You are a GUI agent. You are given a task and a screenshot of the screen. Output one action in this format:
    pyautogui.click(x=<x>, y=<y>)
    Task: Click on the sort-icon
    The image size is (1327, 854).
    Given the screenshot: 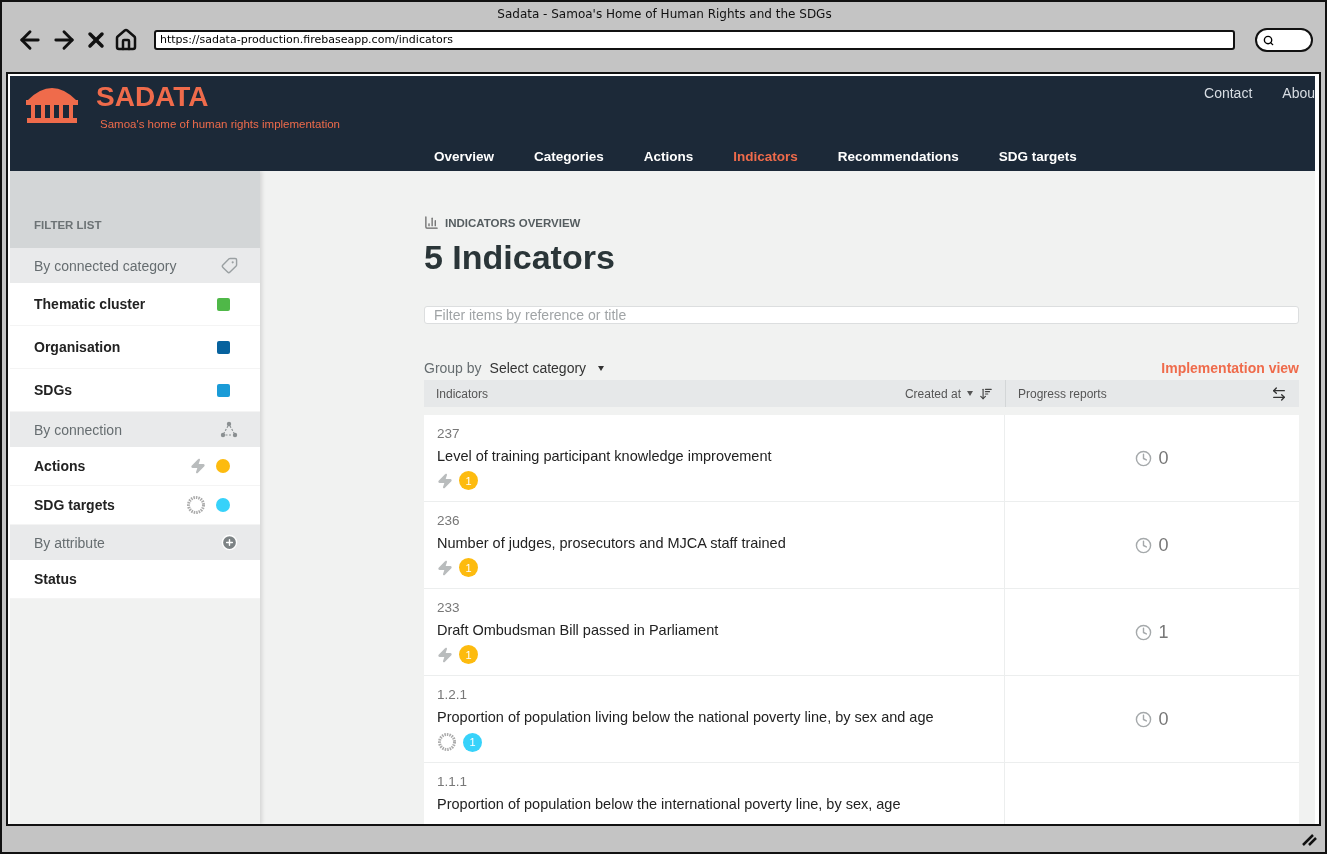 What is the action you would take?
    pyautogui.click(x=986, y=393)
    